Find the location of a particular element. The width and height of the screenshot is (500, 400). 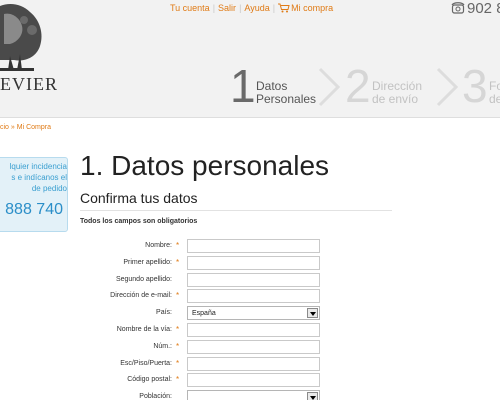

field-label: Primer apellido: is located at coordinates (147, 262).